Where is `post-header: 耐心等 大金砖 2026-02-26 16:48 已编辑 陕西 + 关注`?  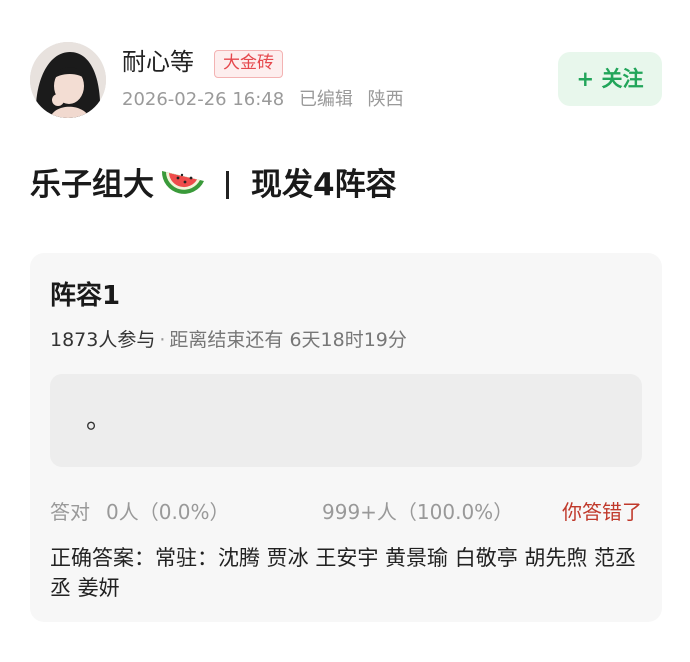 post-header: 耐心等 大金砖 2026-02-26 16:48 已编辑 陕西 + 关注 is located at coordinates (350, 80).